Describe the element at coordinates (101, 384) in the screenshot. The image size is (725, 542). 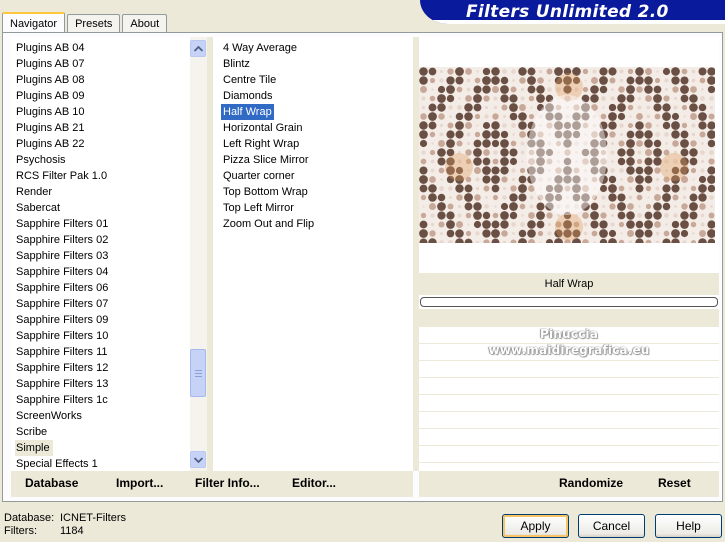
I see `category-item: Sapphire Filters 13` at that location.